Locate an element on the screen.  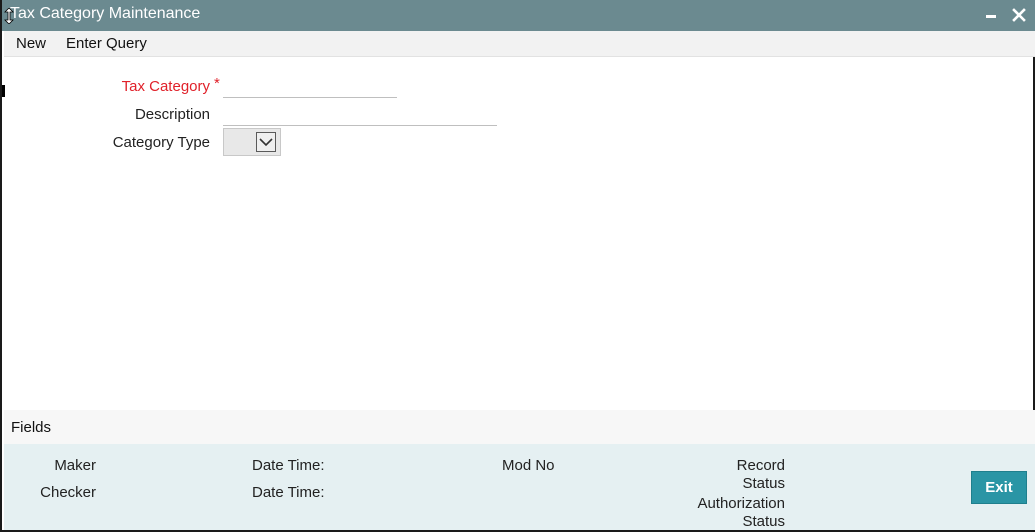
chevron-down-icon is located at coordinates (266, 142).